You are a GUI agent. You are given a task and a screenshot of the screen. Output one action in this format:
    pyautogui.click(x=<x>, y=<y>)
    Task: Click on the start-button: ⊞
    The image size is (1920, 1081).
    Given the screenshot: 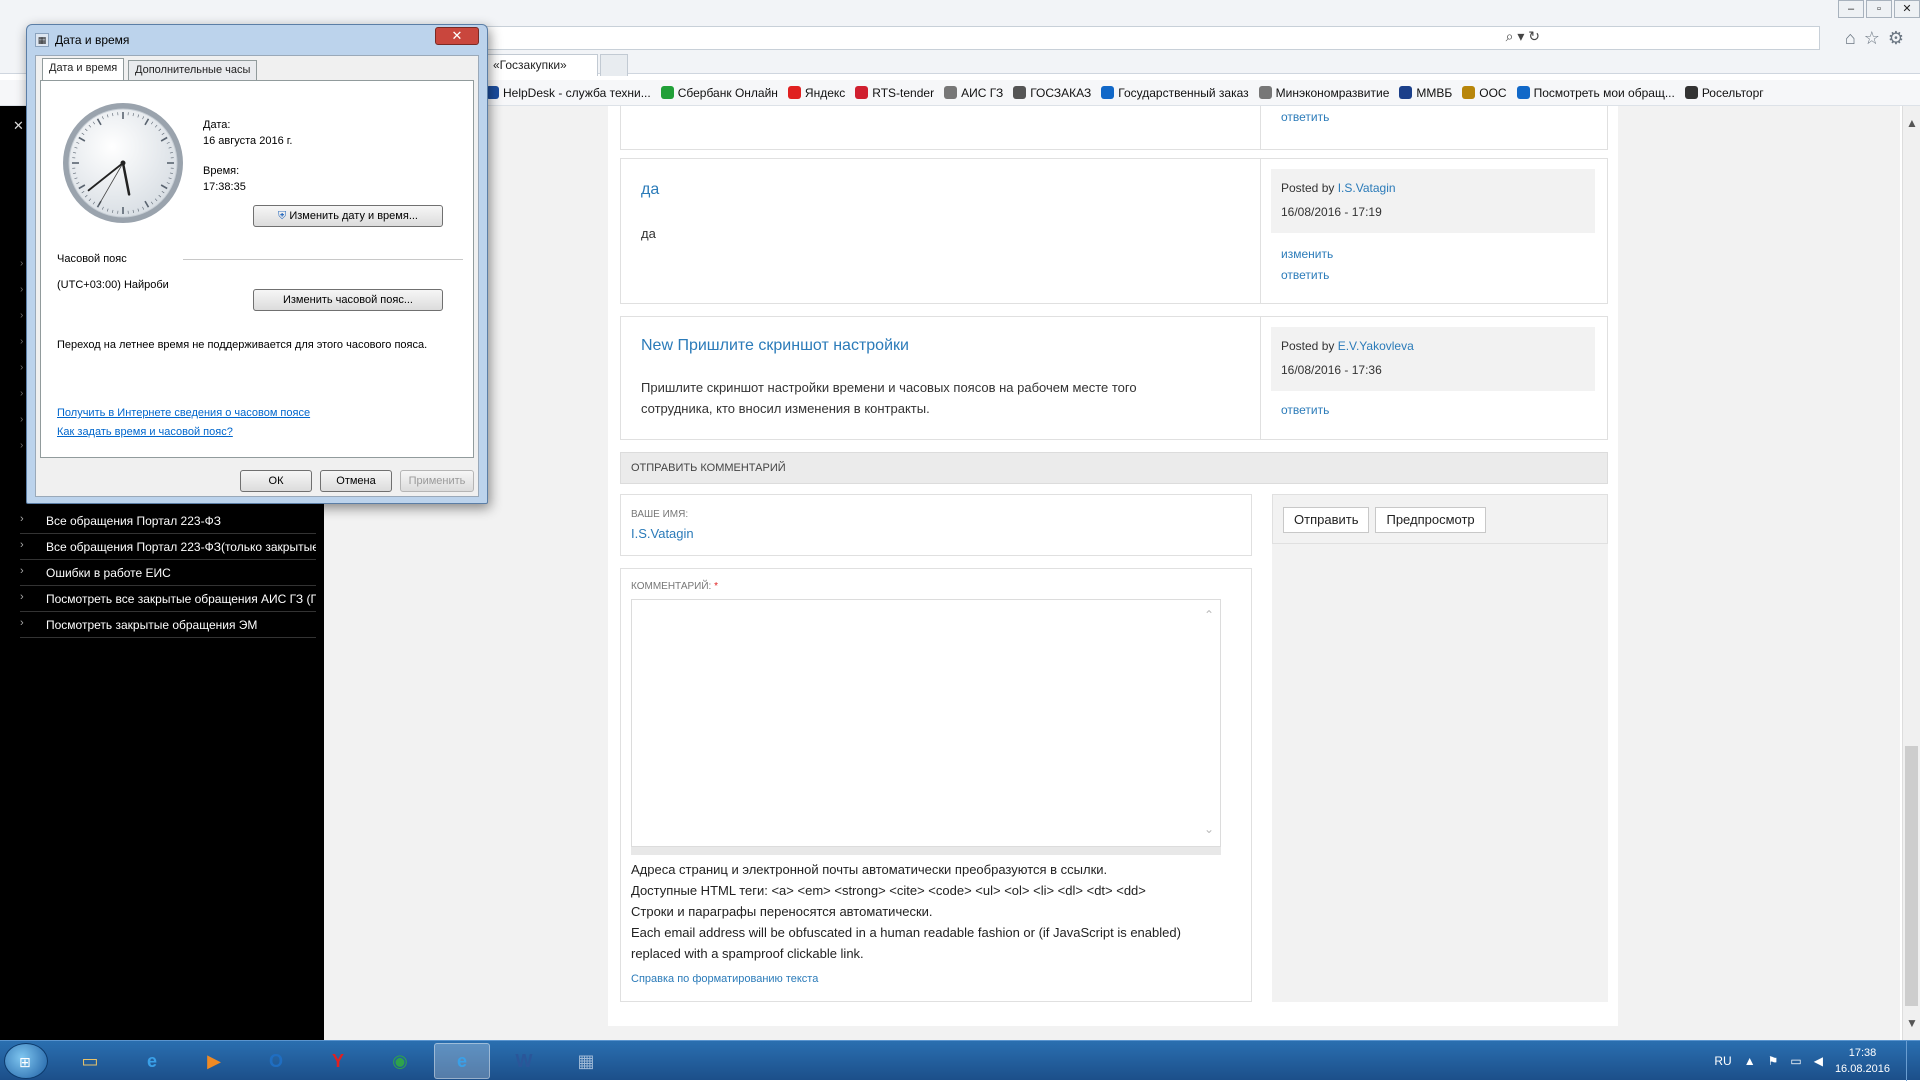 What is the action you would take?
    pyautogui.click(x=26, y=1061)
    